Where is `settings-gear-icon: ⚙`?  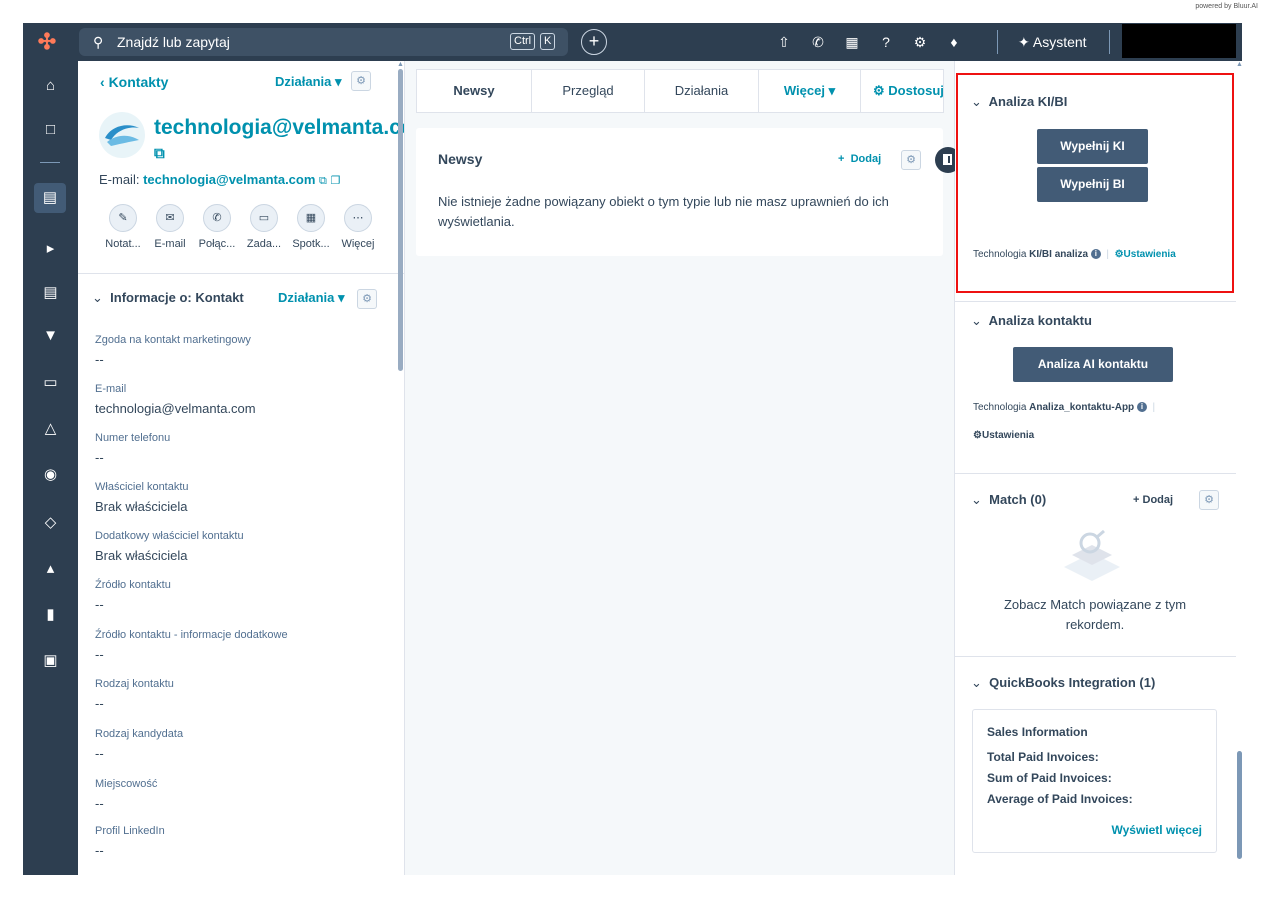 settings-gear-icon: ⚙ is located at coordinates (920, 42).